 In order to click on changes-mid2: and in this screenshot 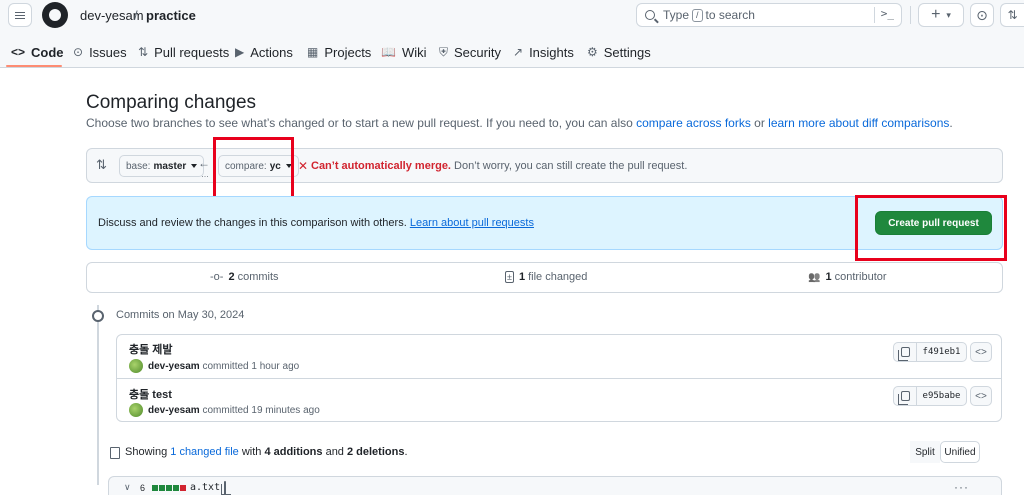, I will do `click(334, 452)`.